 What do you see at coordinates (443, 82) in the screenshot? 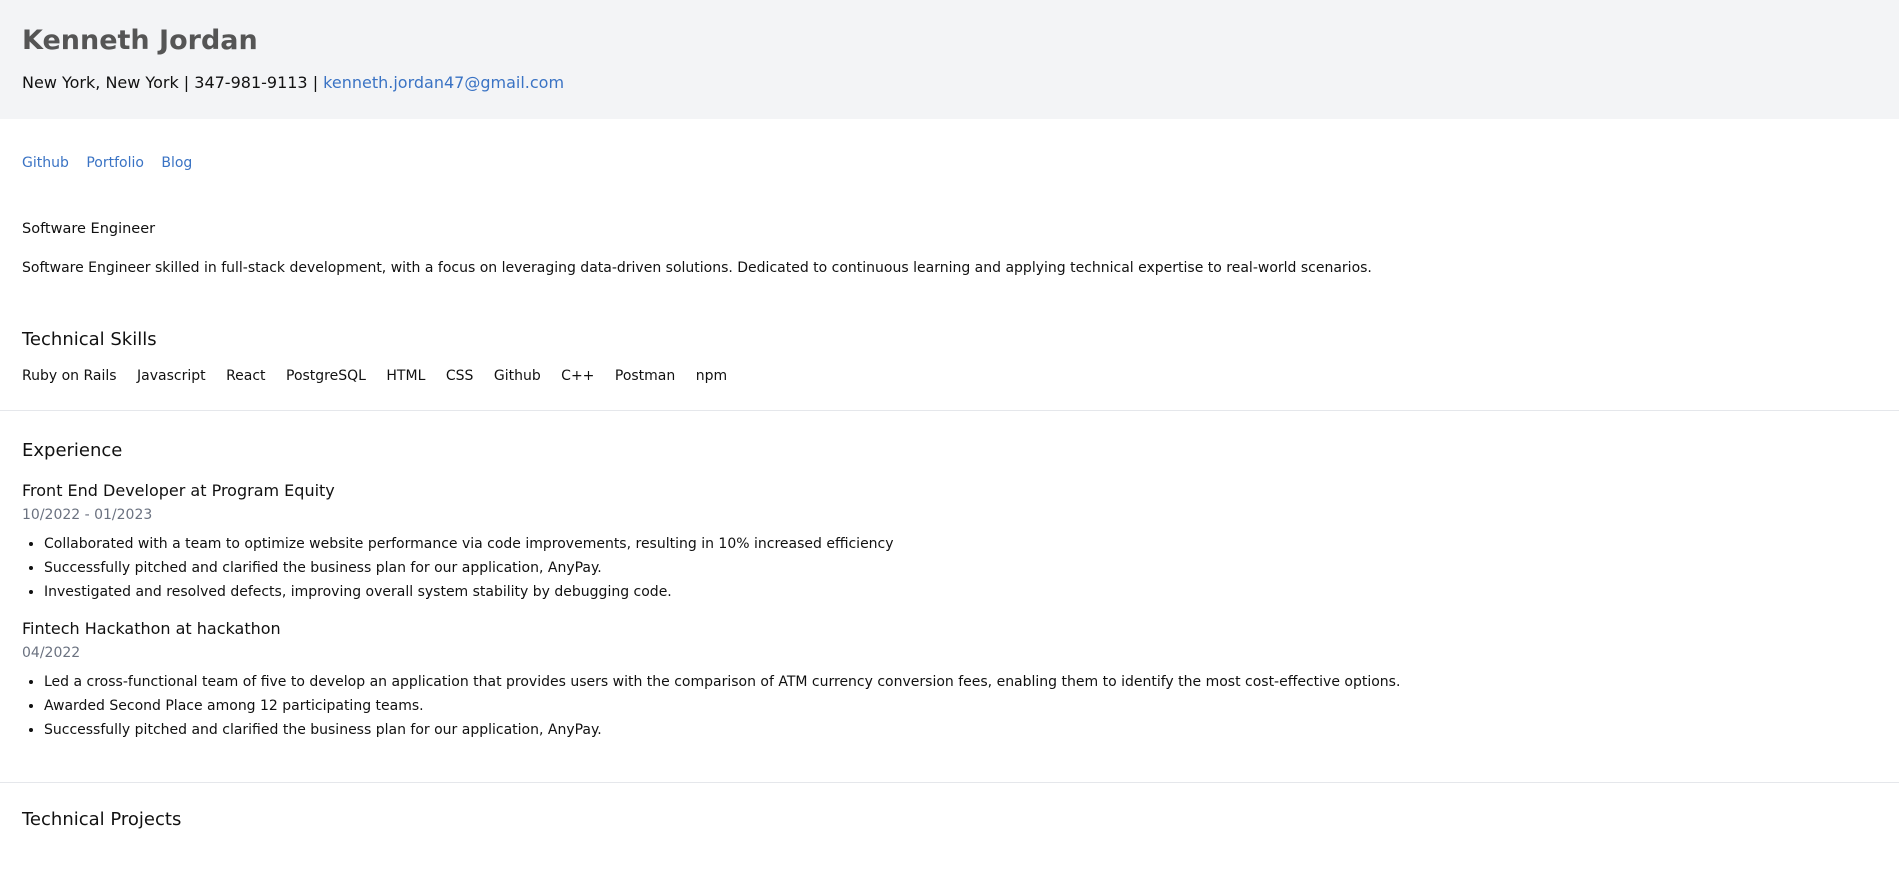
I see `email-link: kenneth.jordan47@gmail.com` at bounding box center [443, 82].